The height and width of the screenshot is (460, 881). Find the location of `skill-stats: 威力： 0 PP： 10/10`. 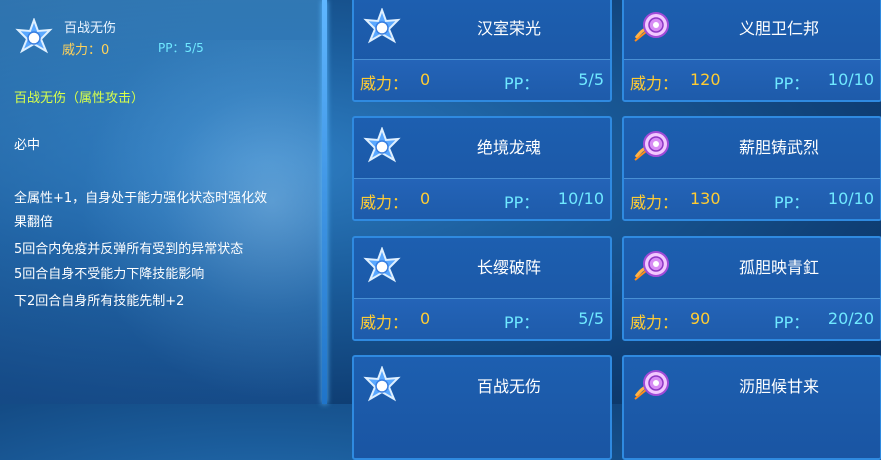

skill-stats: 威力： 0 PP： 10/10 is located at coordinates (482, 199).